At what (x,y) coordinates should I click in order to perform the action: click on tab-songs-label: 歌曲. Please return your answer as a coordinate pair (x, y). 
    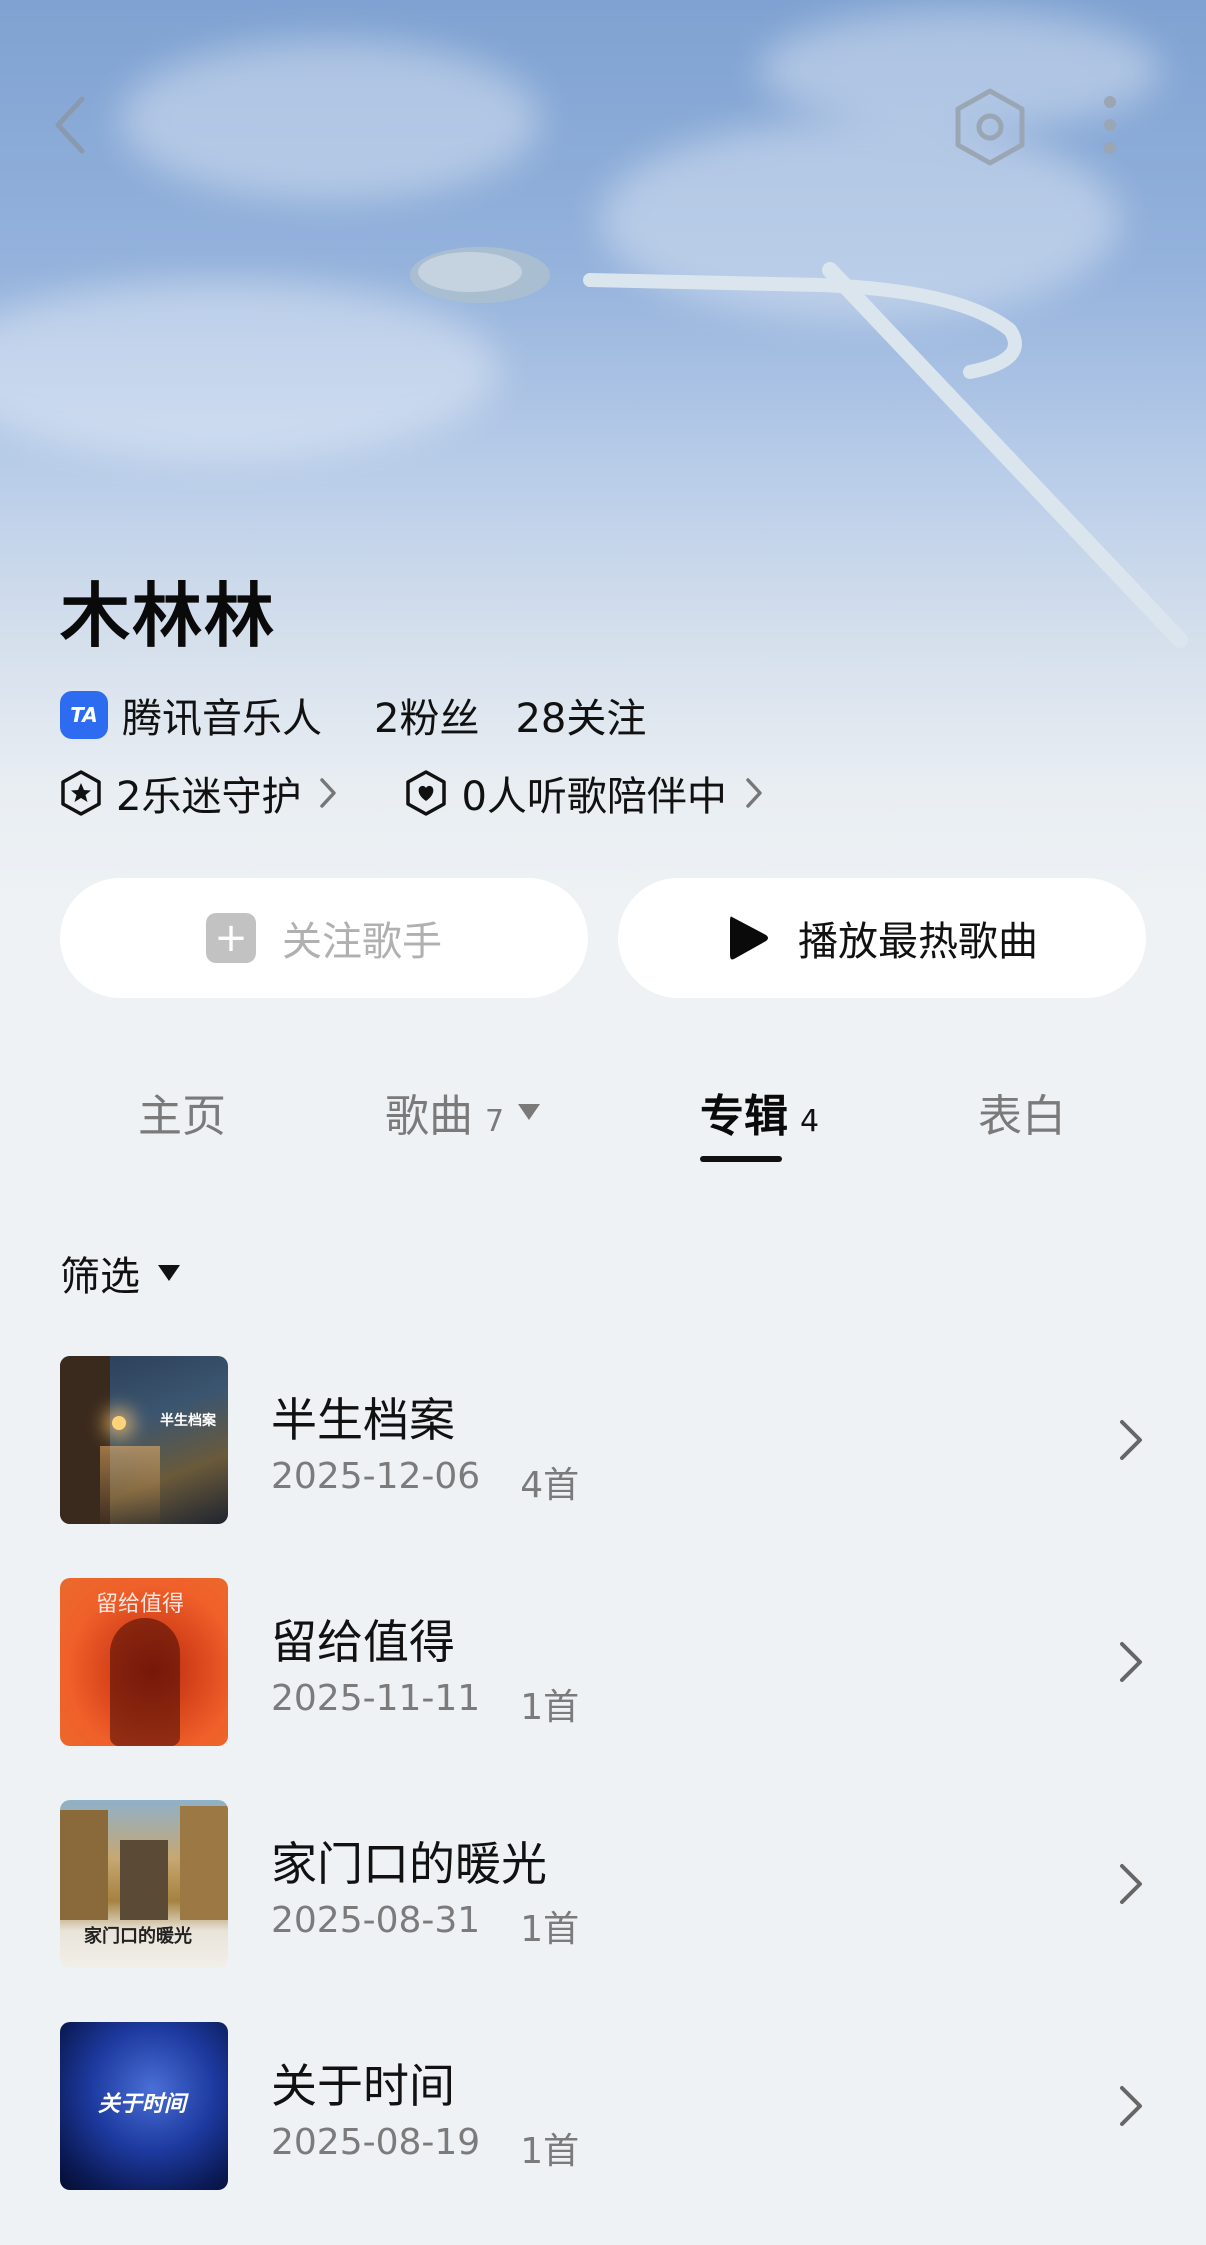
    Looking at the image, I should click on (429, 1116).